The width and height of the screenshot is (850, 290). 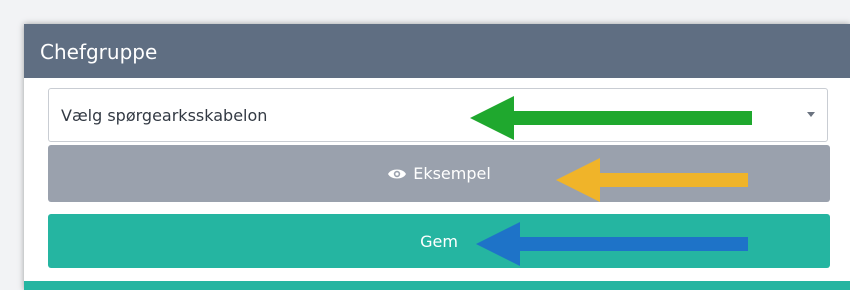 What do you see at coordinates (652, 180) in the screenshot?
I see `yellow-arrow-icon` at bounding box center [652, 180].